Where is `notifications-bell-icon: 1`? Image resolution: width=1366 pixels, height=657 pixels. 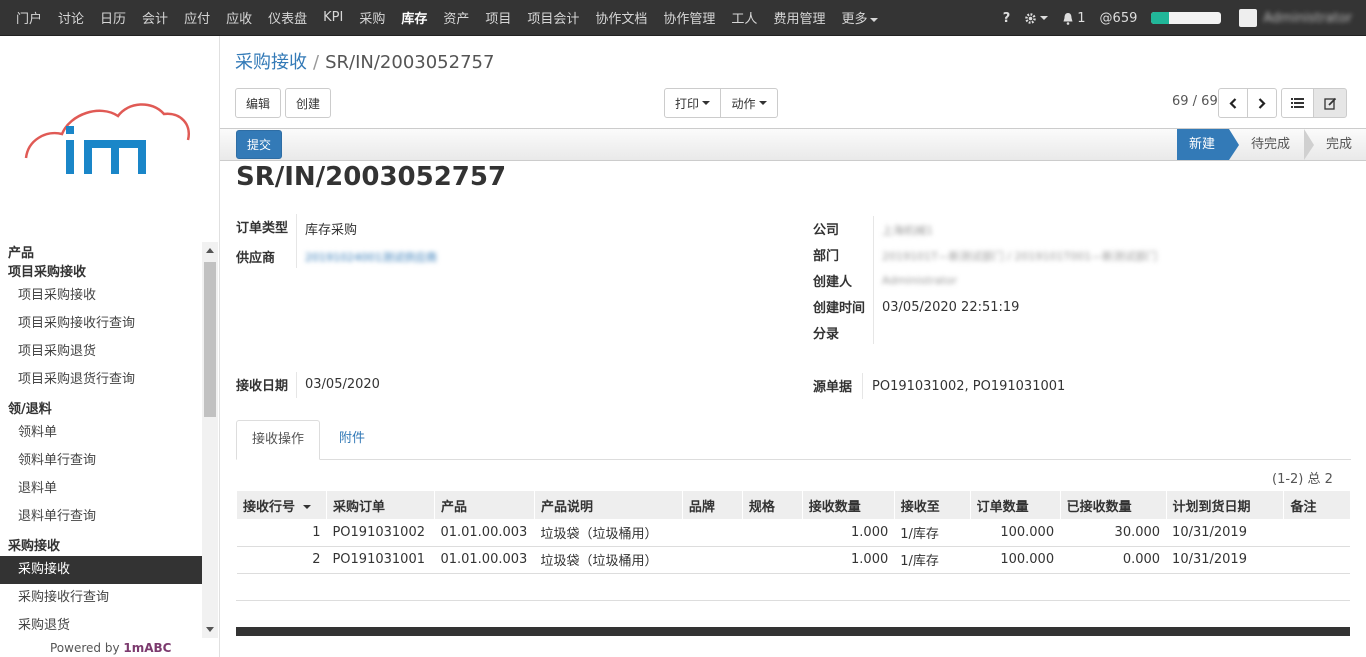
notifications-bell-icon: 1 is located at coordinates (1074, 18).